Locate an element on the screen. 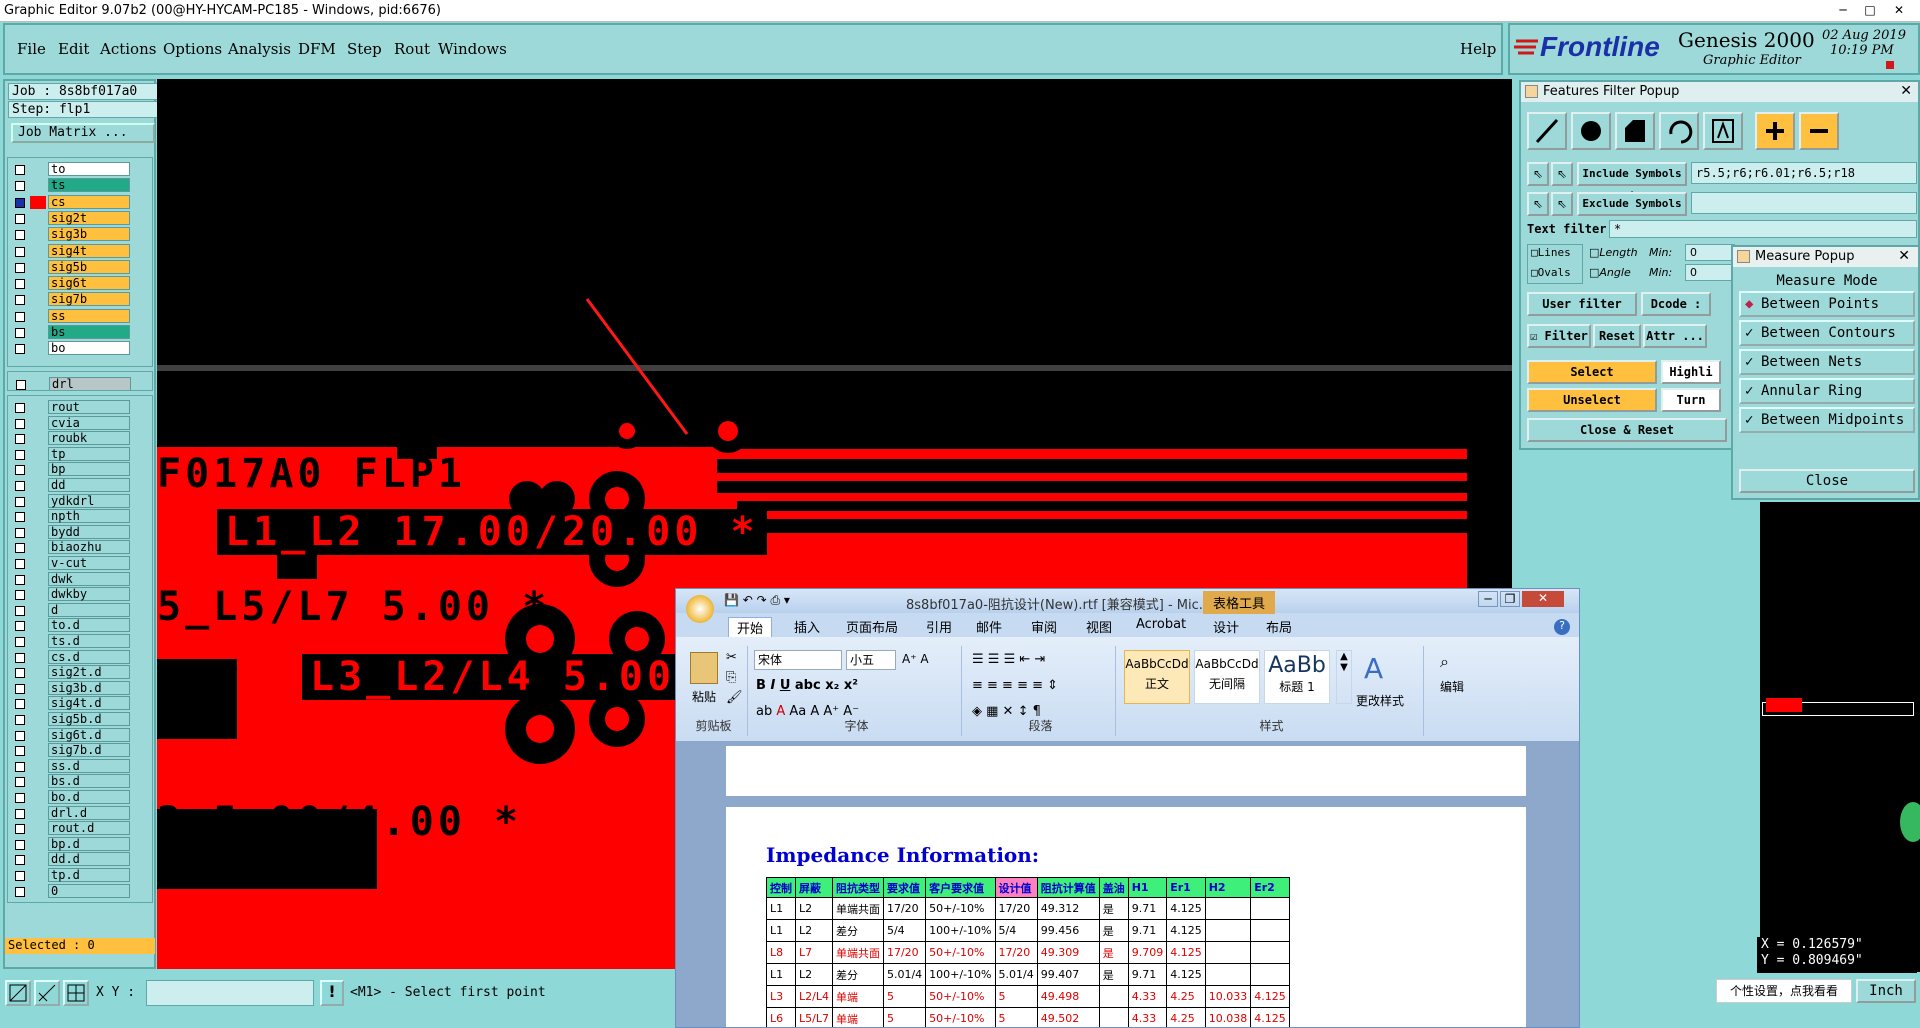 This screenshot has width=1920, height=1028. style-normal: AaBbCcDd 正文 is located at coordinates (1157, 677).